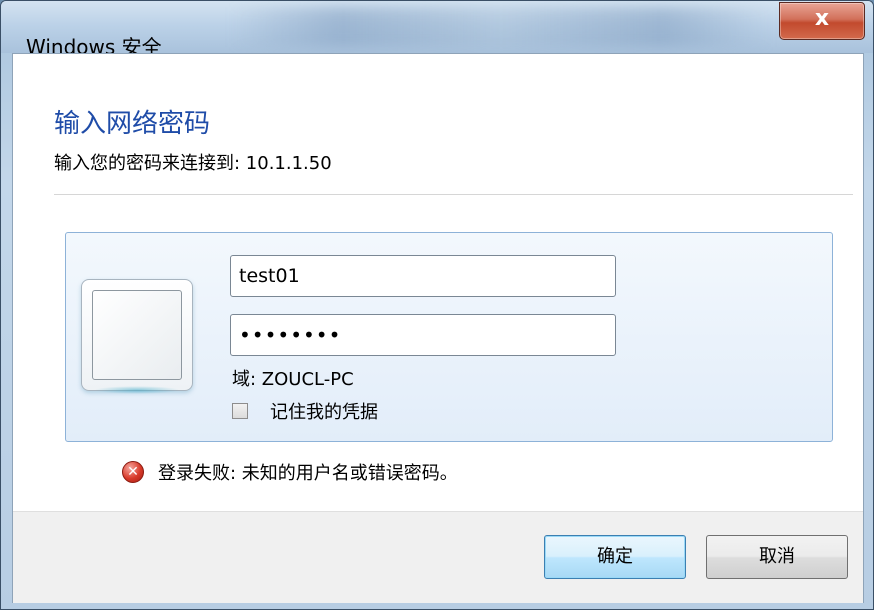 Image resolution: width=874 pixels, height=610 pixels. What do you see at coordinates (137, 390) in the screenshot?
I see `user-tile-glow` at bounding box center [137, 390].